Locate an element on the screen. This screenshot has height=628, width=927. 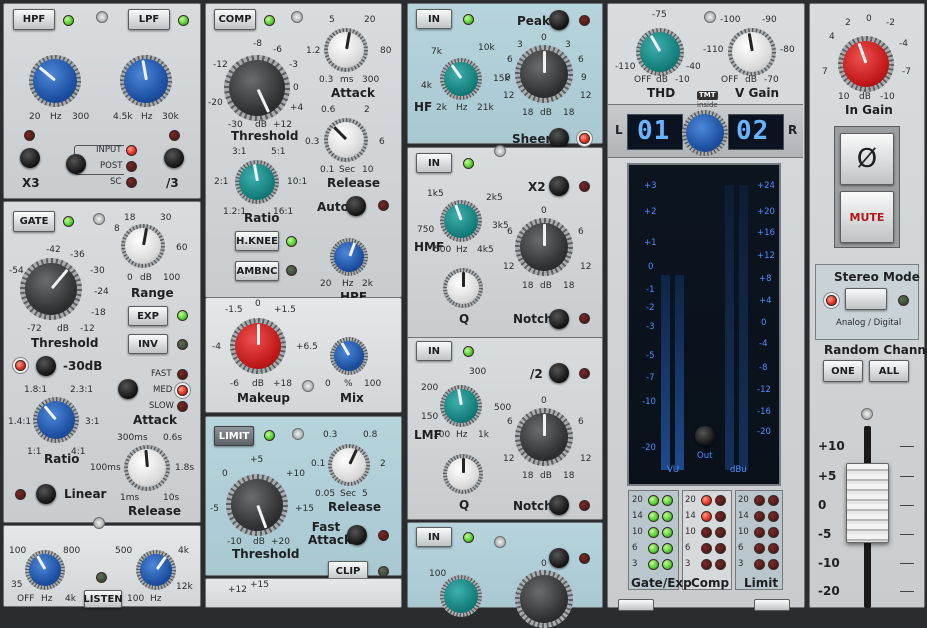
routing-select-button is located at coordinates (76, 164).